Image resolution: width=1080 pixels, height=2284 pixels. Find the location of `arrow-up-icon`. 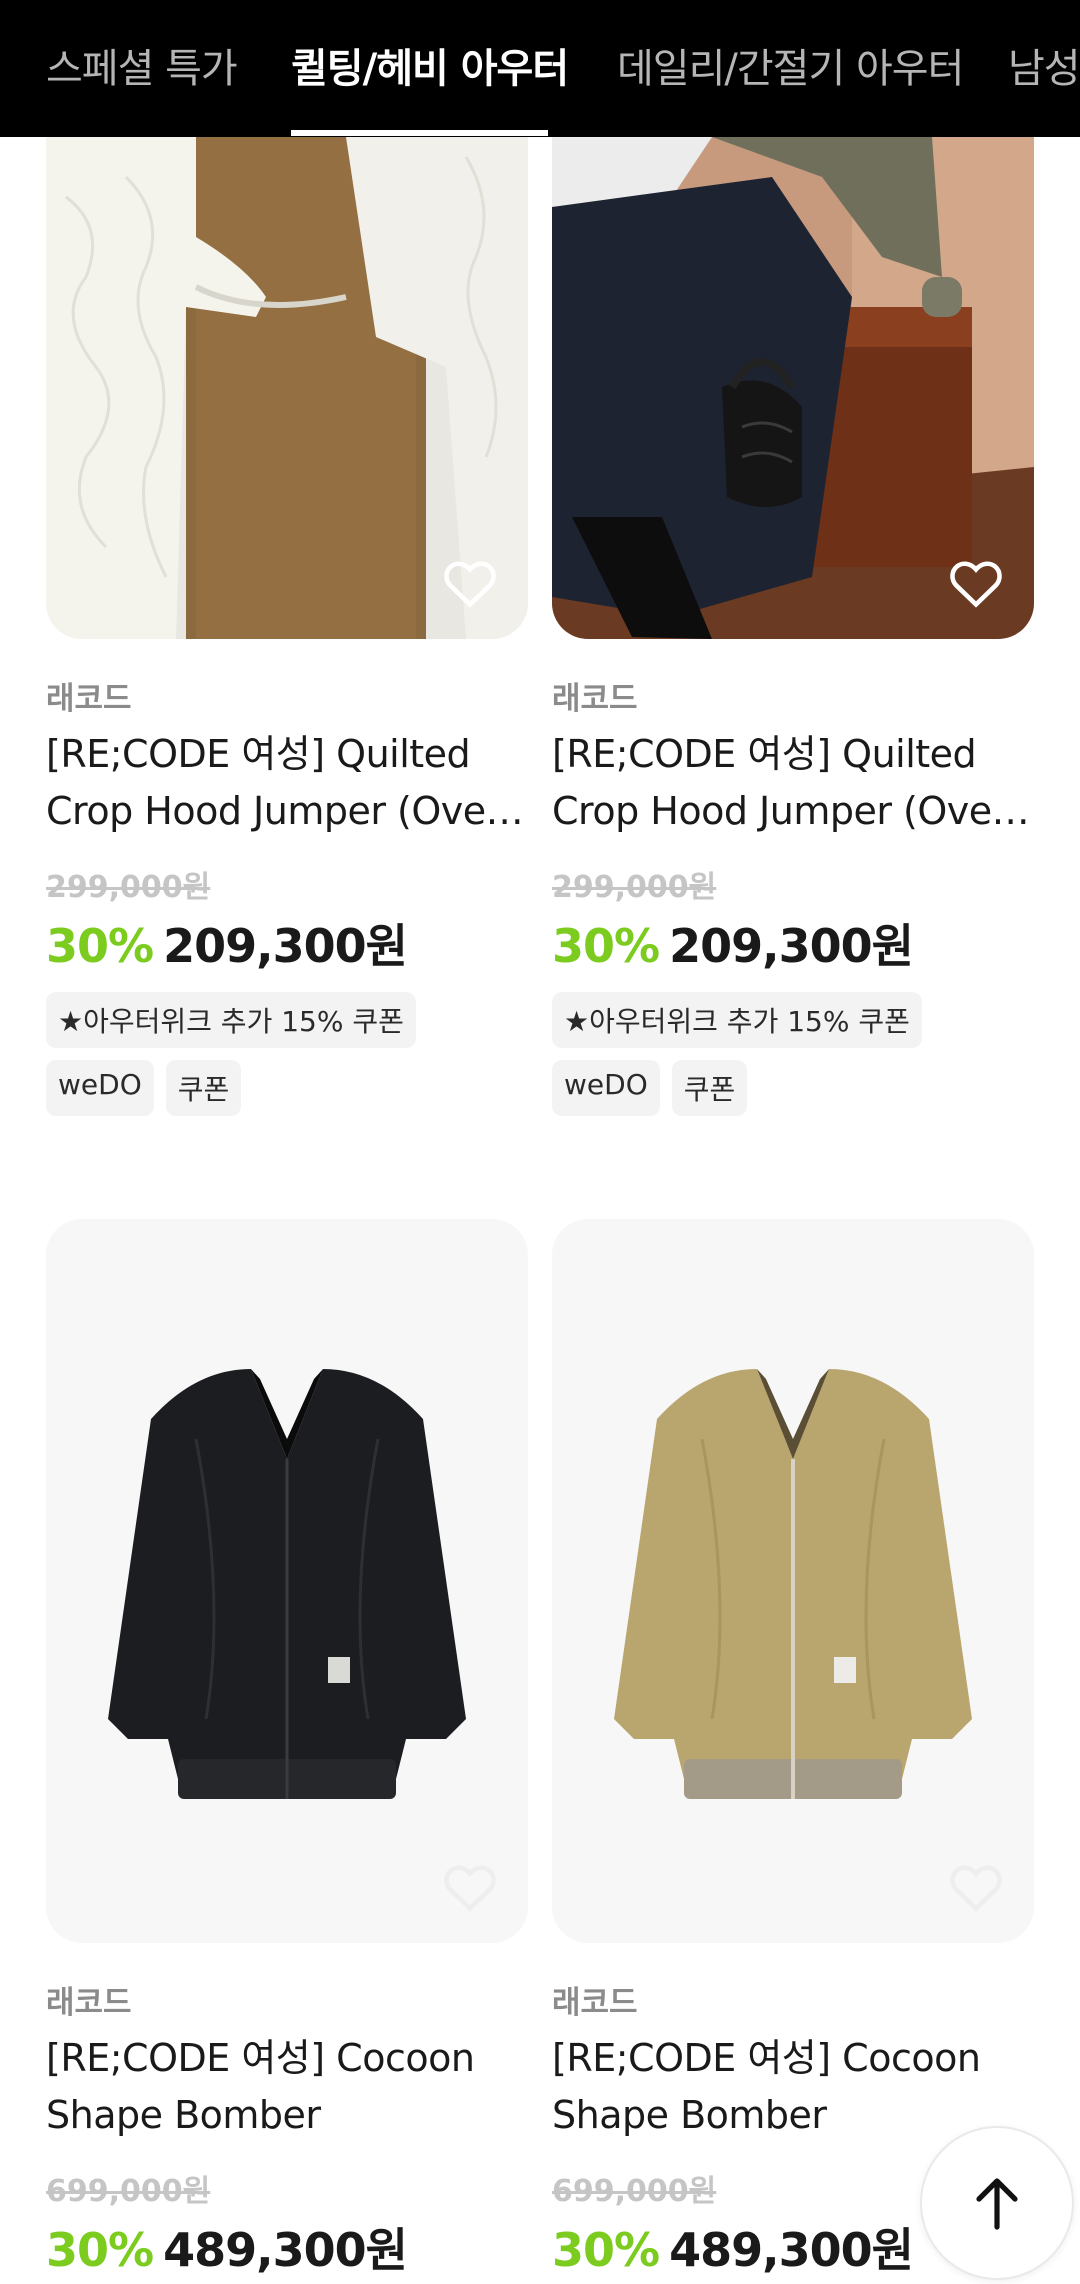

arrow-up-icon is located at coordinates (997, 2204).